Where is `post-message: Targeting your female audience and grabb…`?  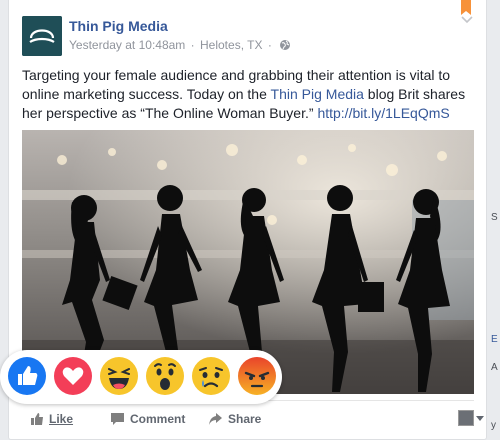
post-message: Targeting your female audience and grabb… is located at coordinates (249, 94).